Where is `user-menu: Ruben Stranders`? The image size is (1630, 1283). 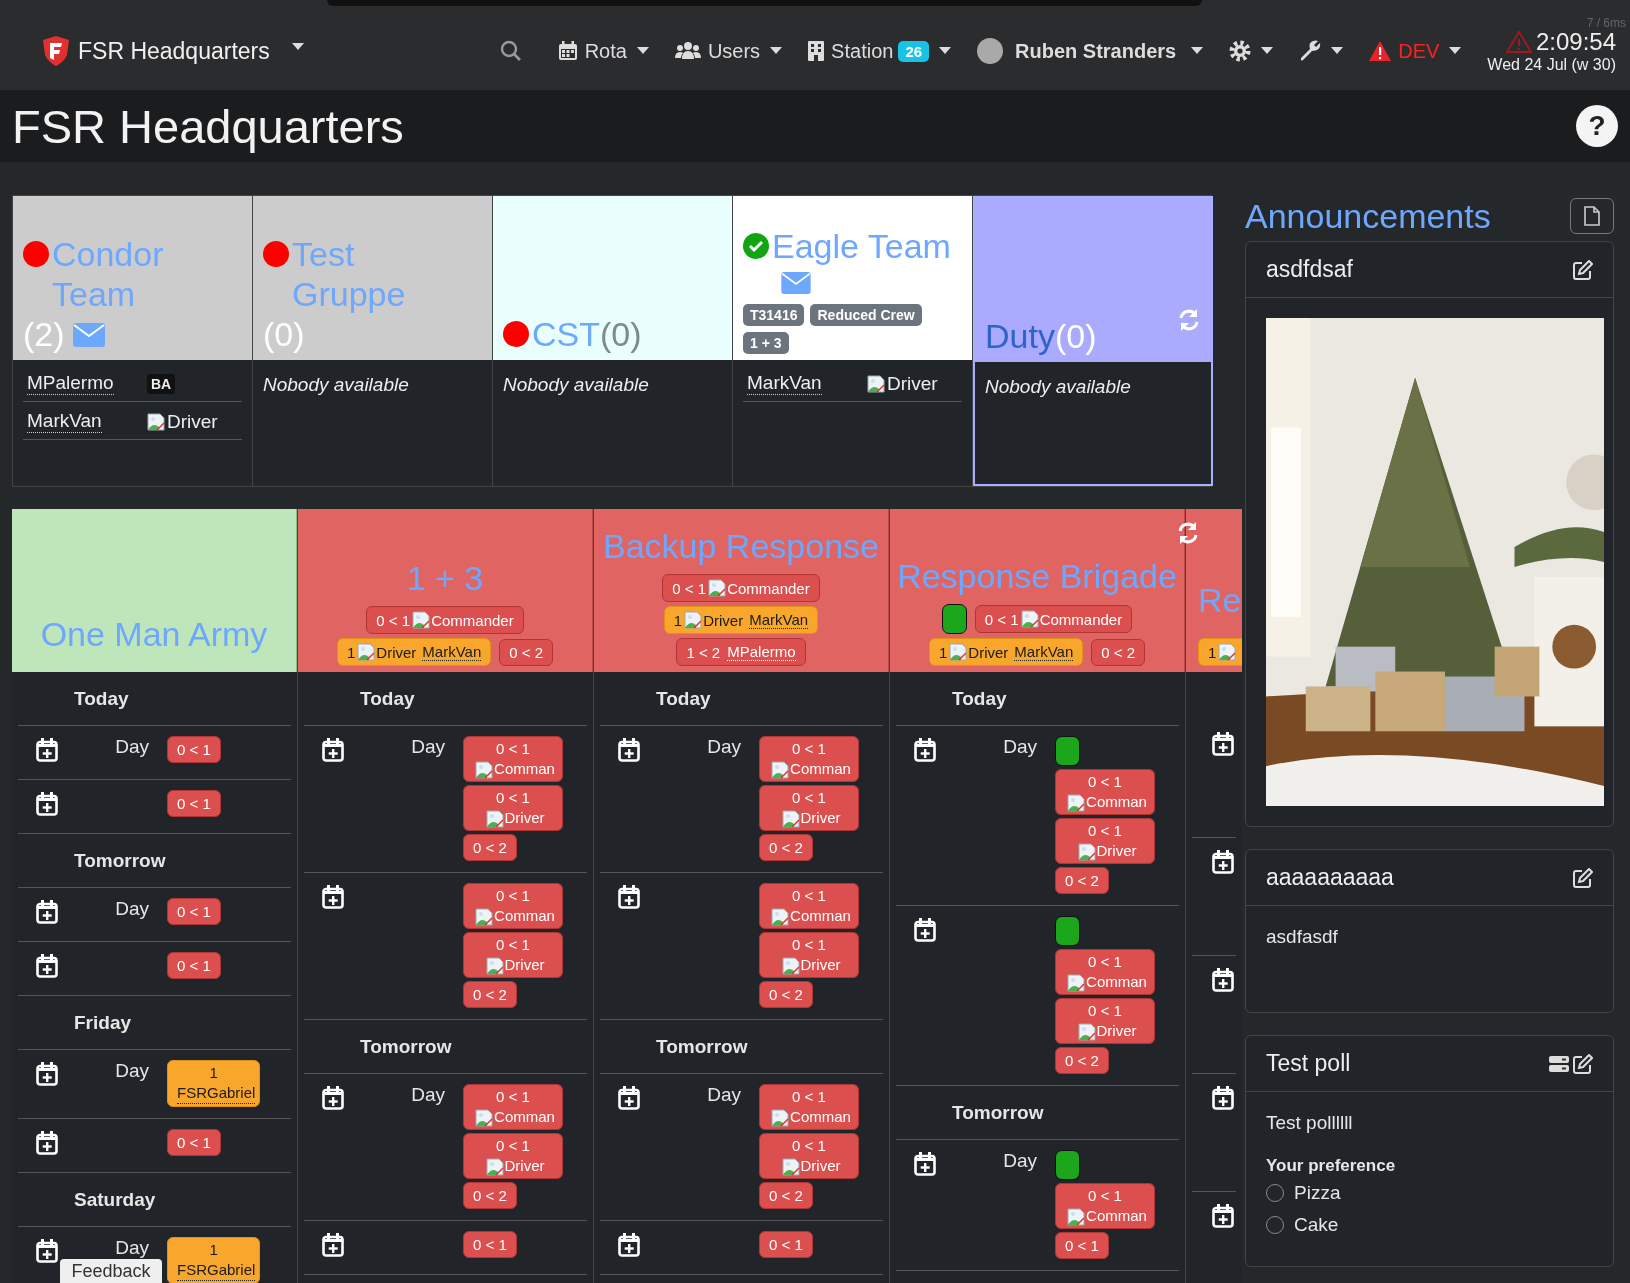 user-menu: Ruben Stranders is located at coordinates (1090, 51).